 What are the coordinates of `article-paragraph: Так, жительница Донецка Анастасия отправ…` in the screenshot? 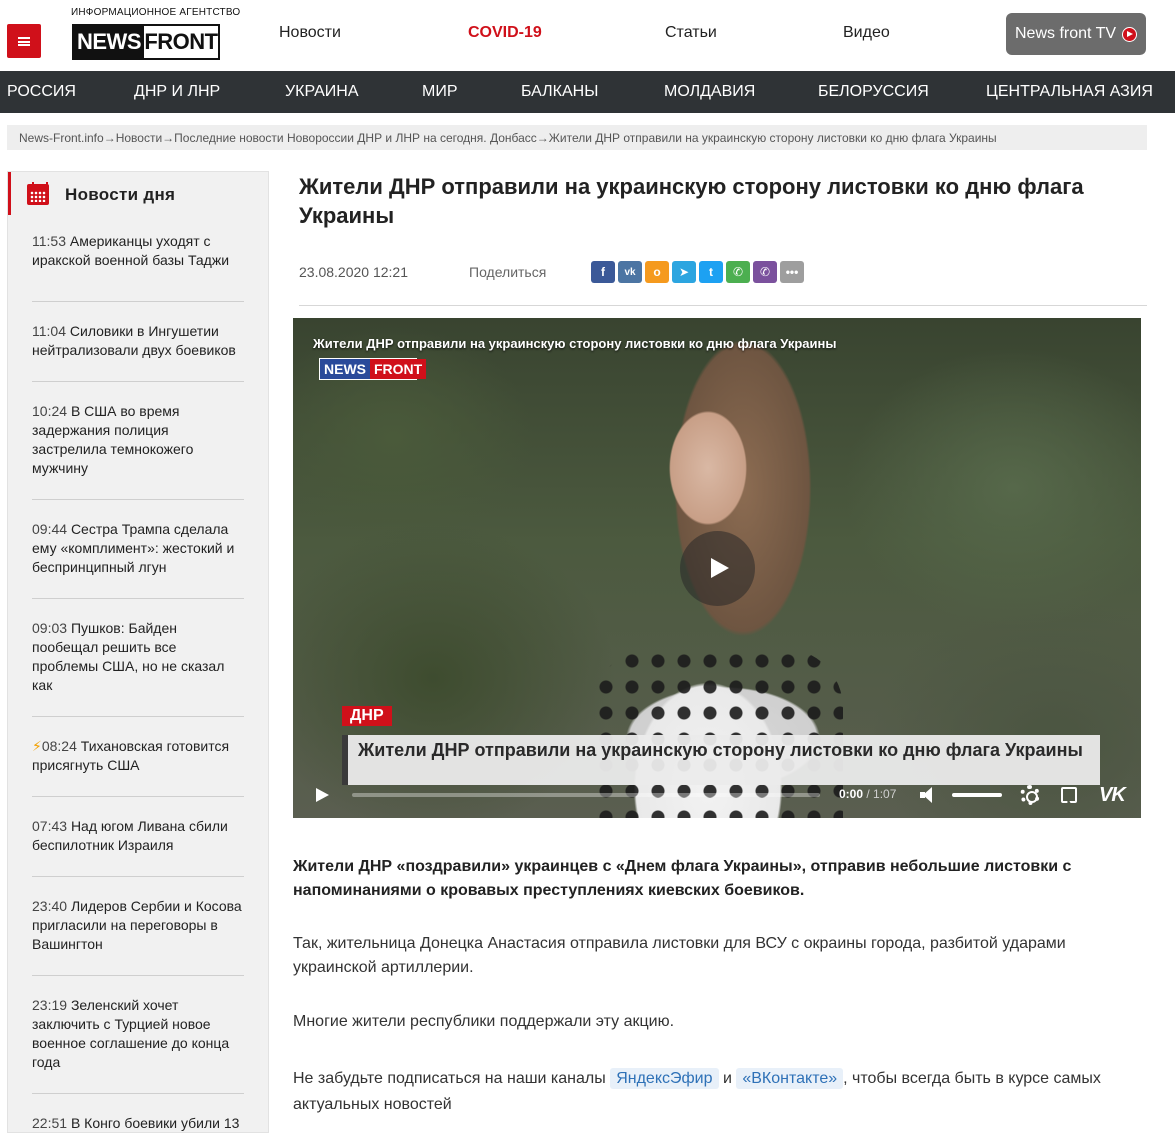 It's located at (679, 955).